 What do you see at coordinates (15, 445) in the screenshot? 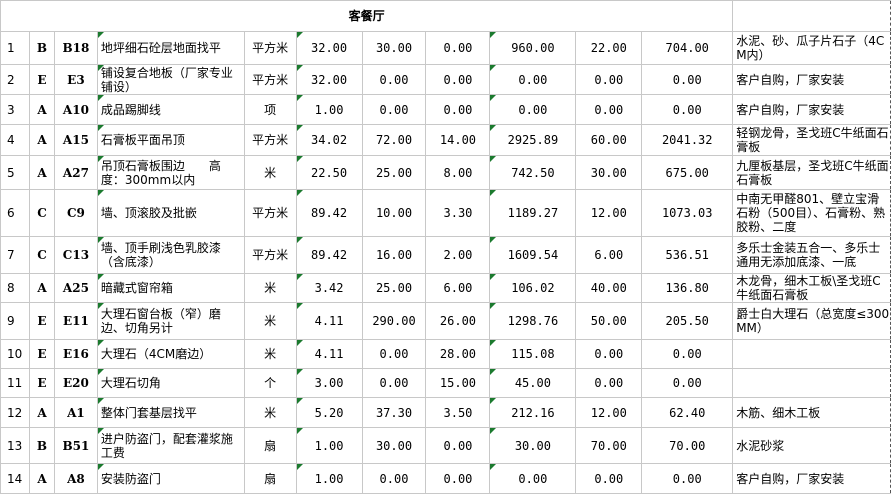
I see `cell-no: 13` at bounding box center [15, 445].